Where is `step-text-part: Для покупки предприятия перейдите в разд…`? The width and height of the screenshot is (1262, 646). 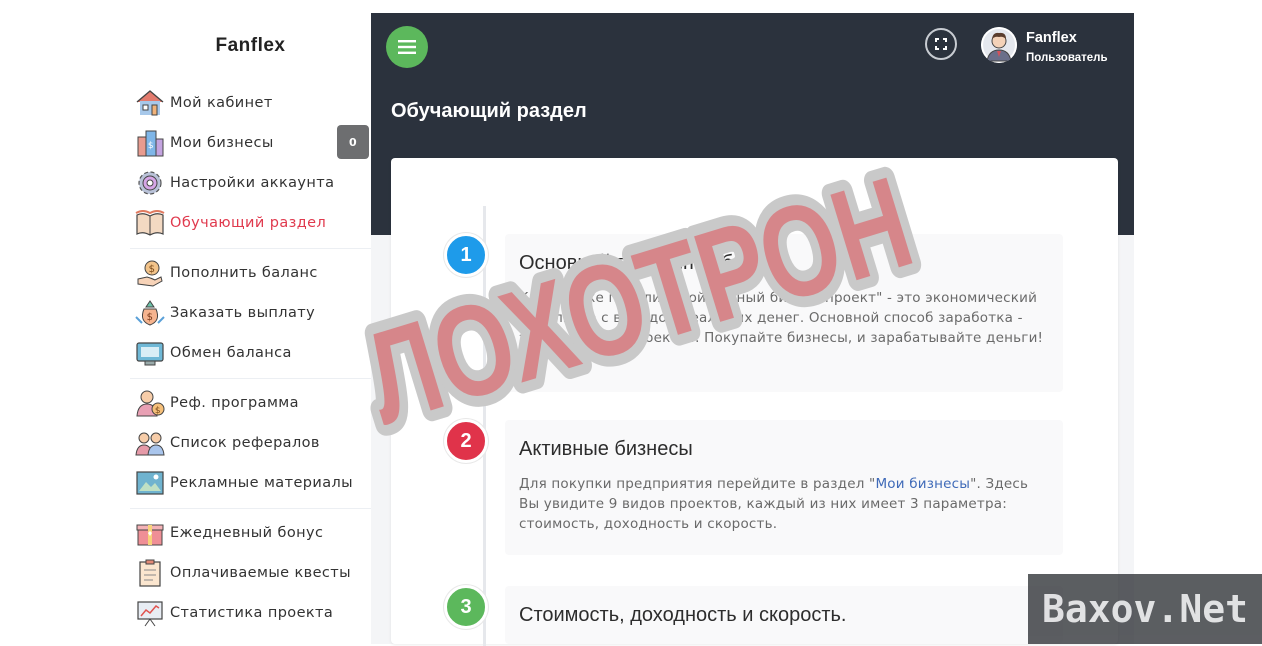
step-text-part: Для покупки предприятия перейдите в разд… is located at coordinates (697, 484).